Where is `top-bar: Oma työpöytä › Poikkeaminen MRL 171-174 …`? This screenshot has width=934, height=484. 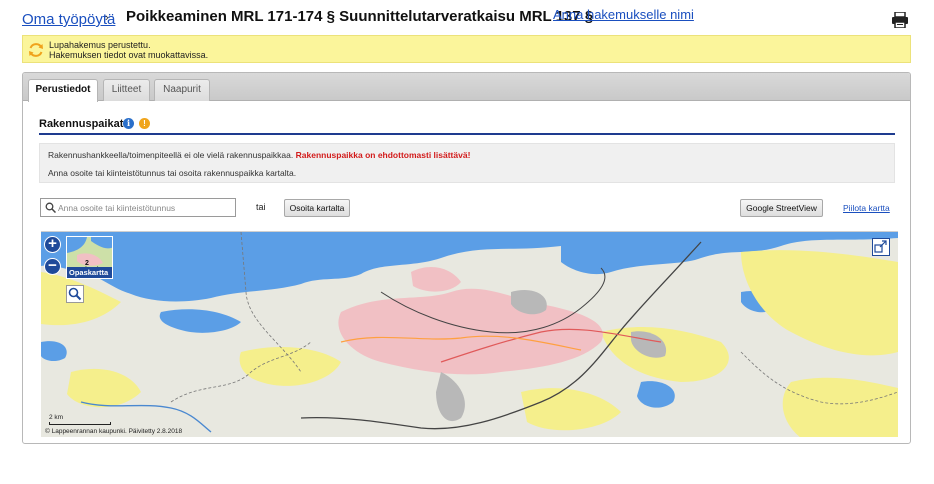 top-bar: Oma työpöytä › Poikkeaminen MRL 171-174 … is located at coordinates (467, 17).